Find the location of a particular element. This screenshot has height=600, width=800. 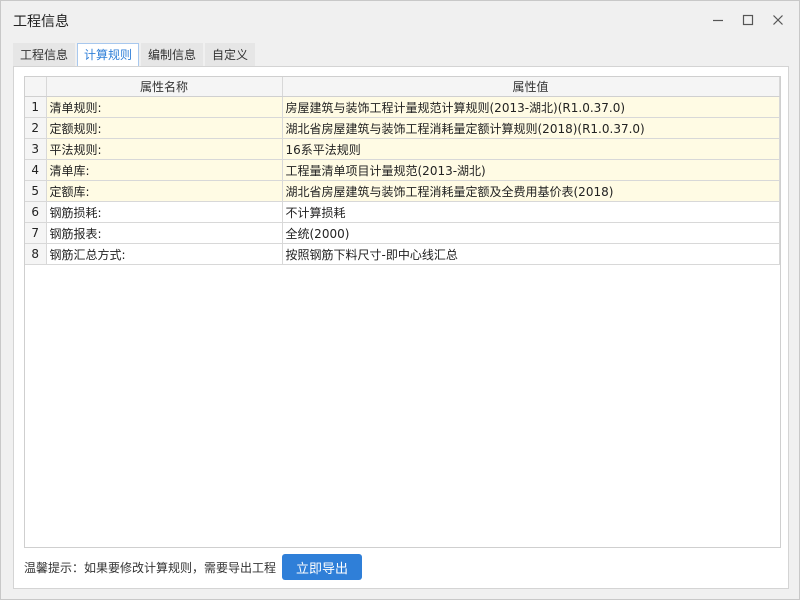

table-row: 4 清单库: 工程量清单项目计量规范(2013-湖北) is located at coordinates (402, 170).